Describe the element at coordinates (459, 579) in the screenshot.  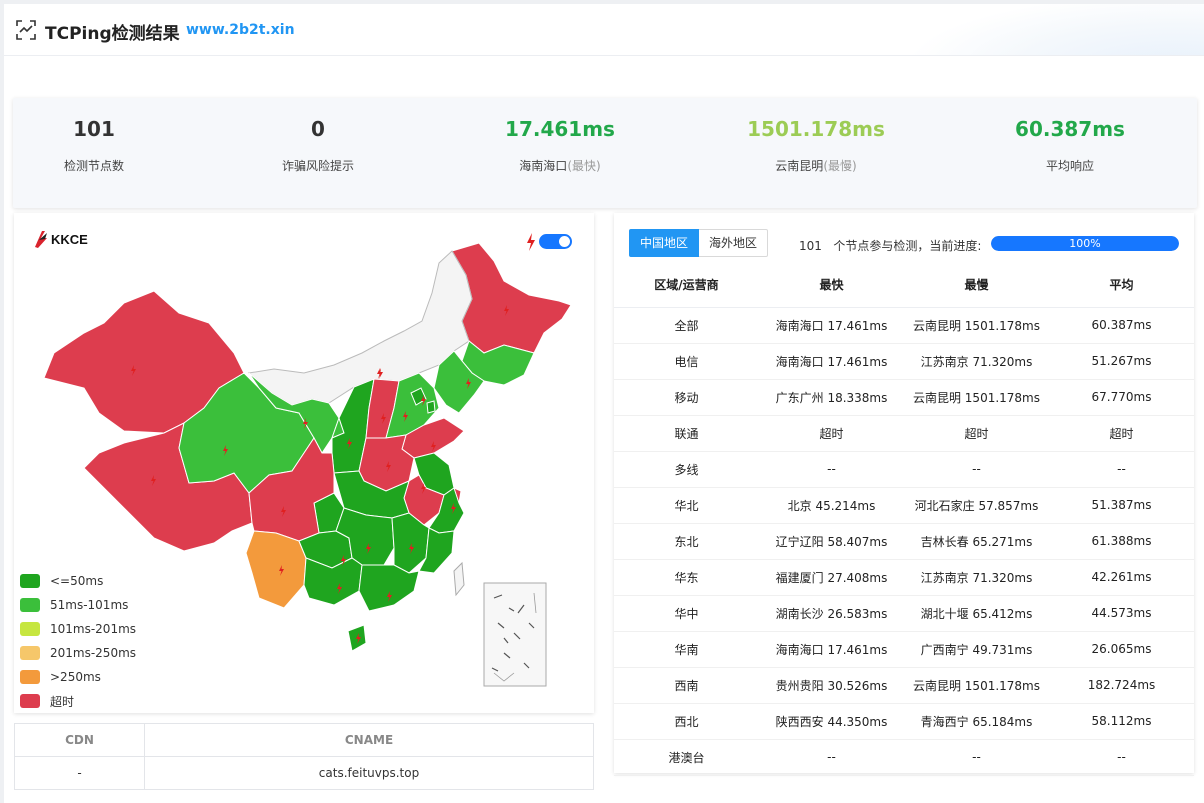
I see `map-region-taiwan` at that location.